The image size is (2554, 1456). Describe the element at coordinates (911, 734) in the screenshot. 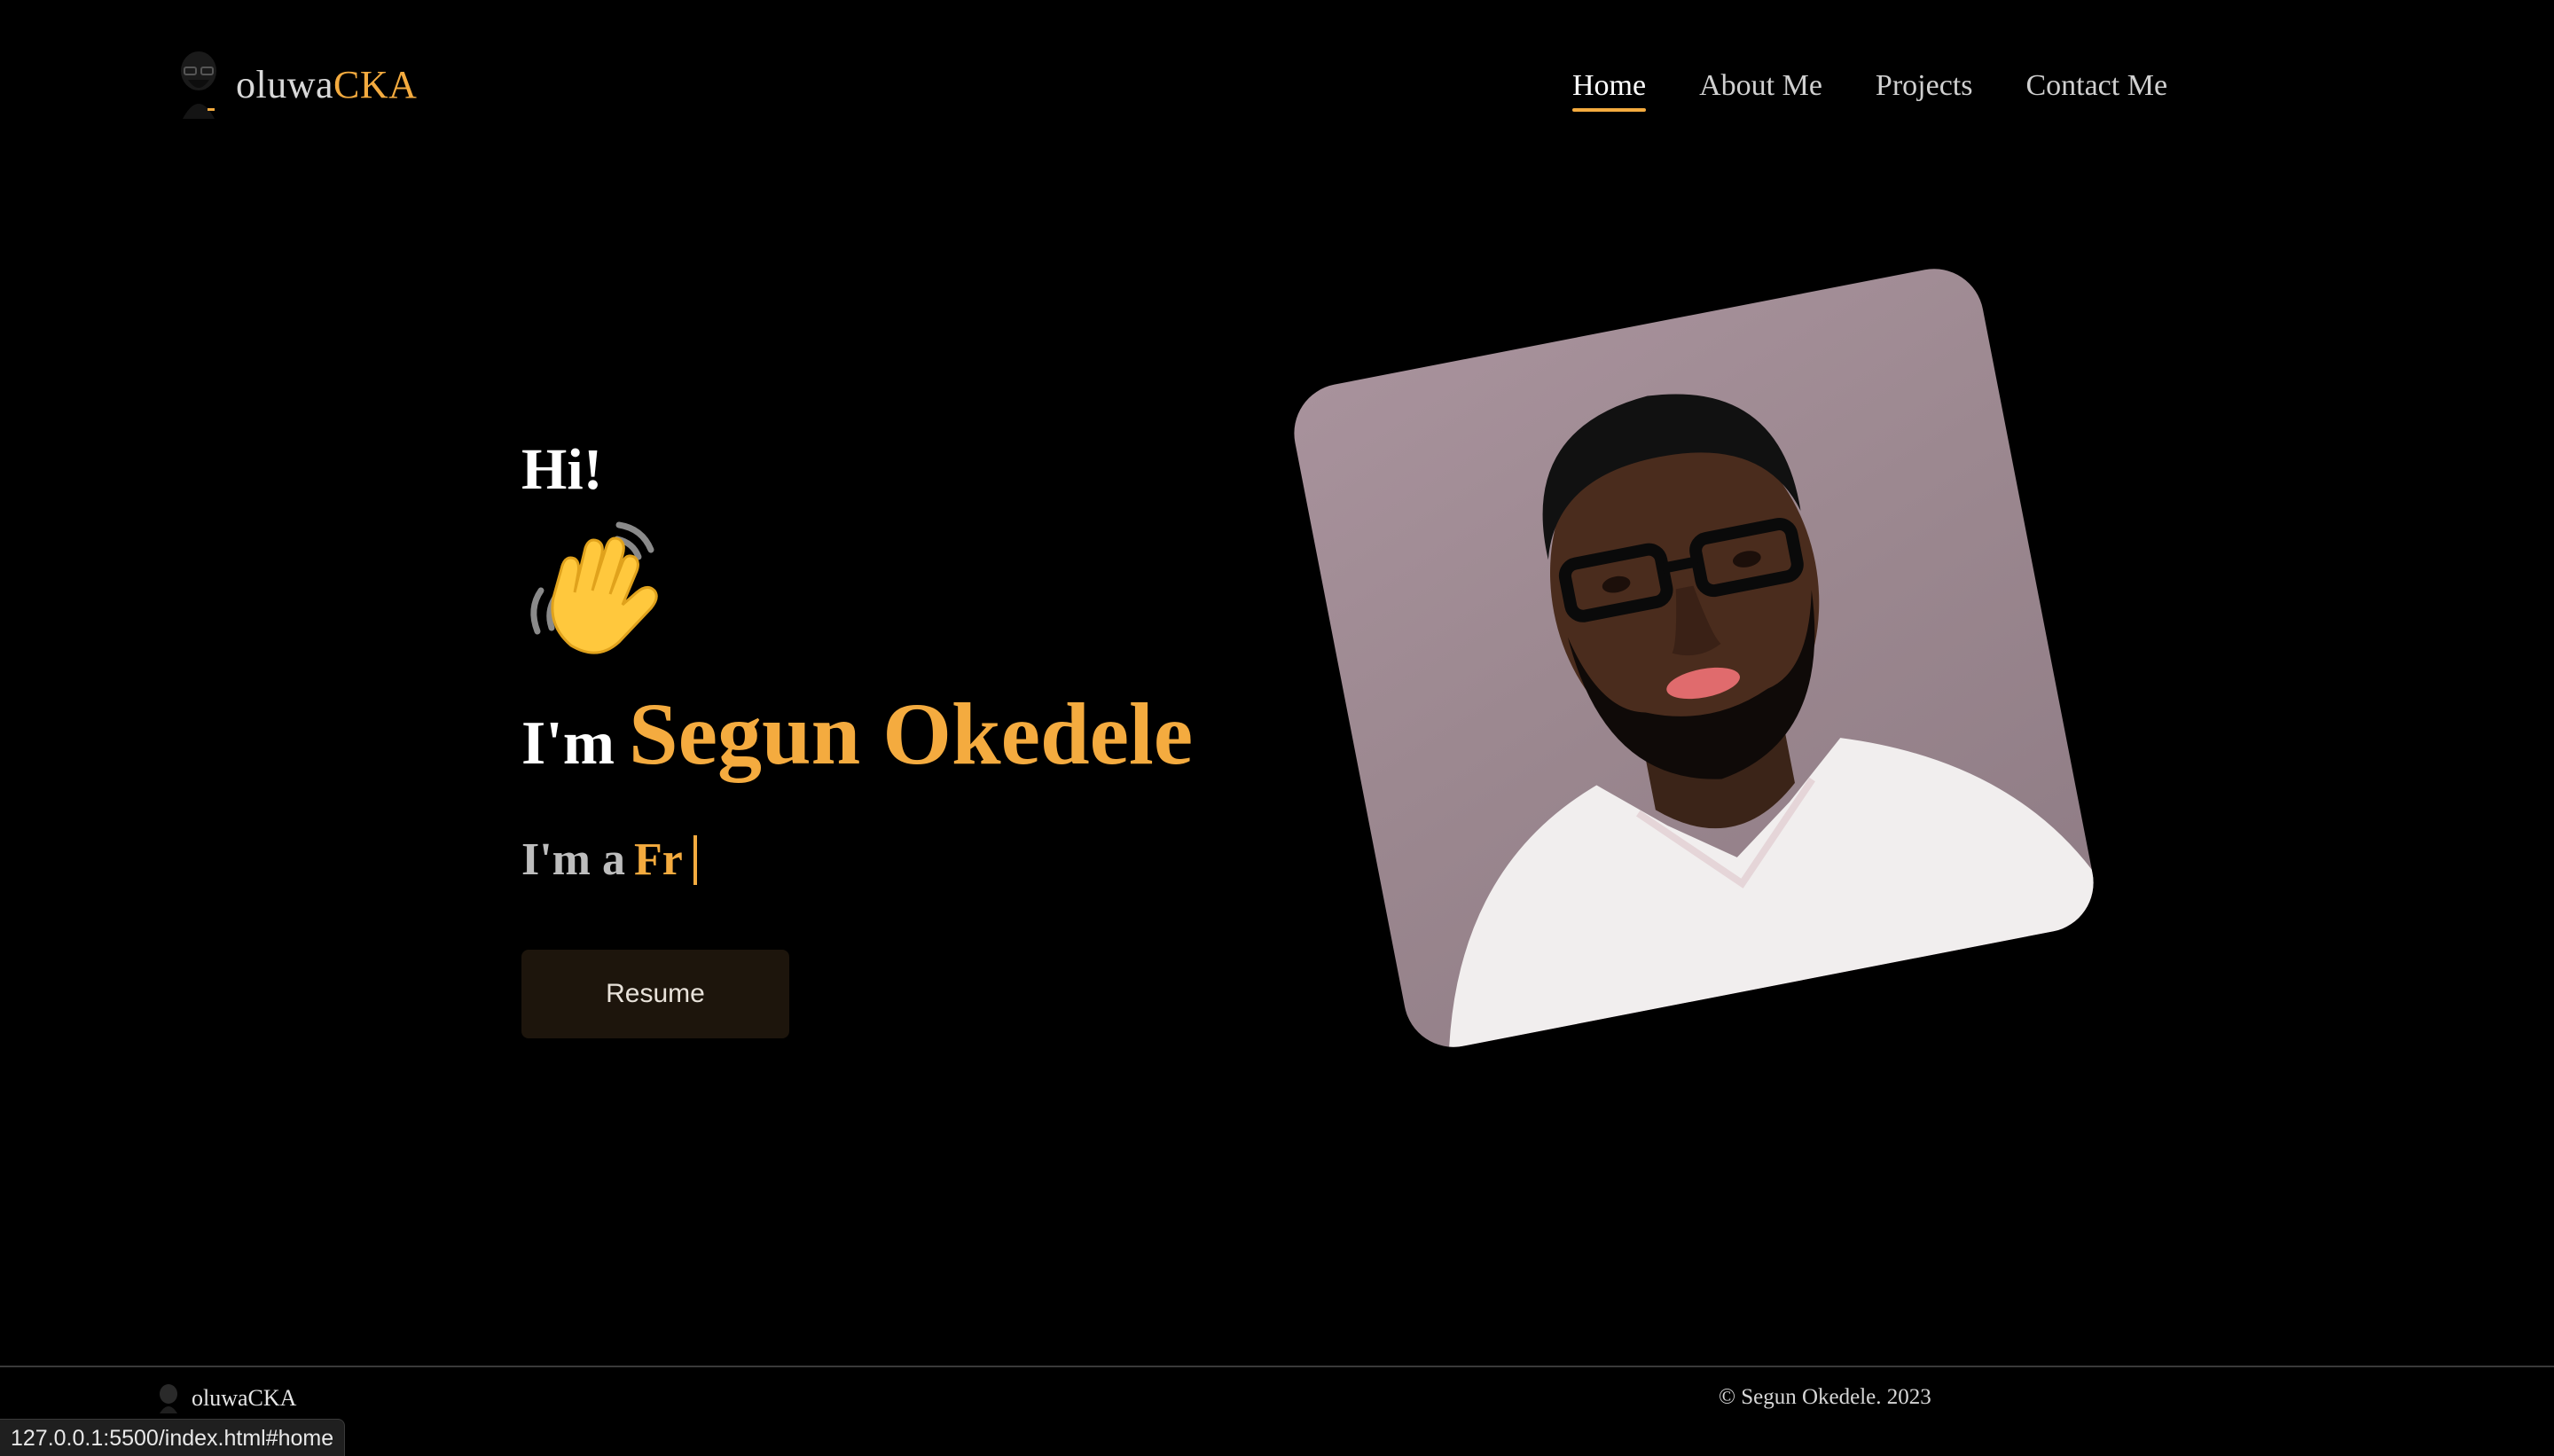

I see `hero-name: Segun Okedele` at that location.